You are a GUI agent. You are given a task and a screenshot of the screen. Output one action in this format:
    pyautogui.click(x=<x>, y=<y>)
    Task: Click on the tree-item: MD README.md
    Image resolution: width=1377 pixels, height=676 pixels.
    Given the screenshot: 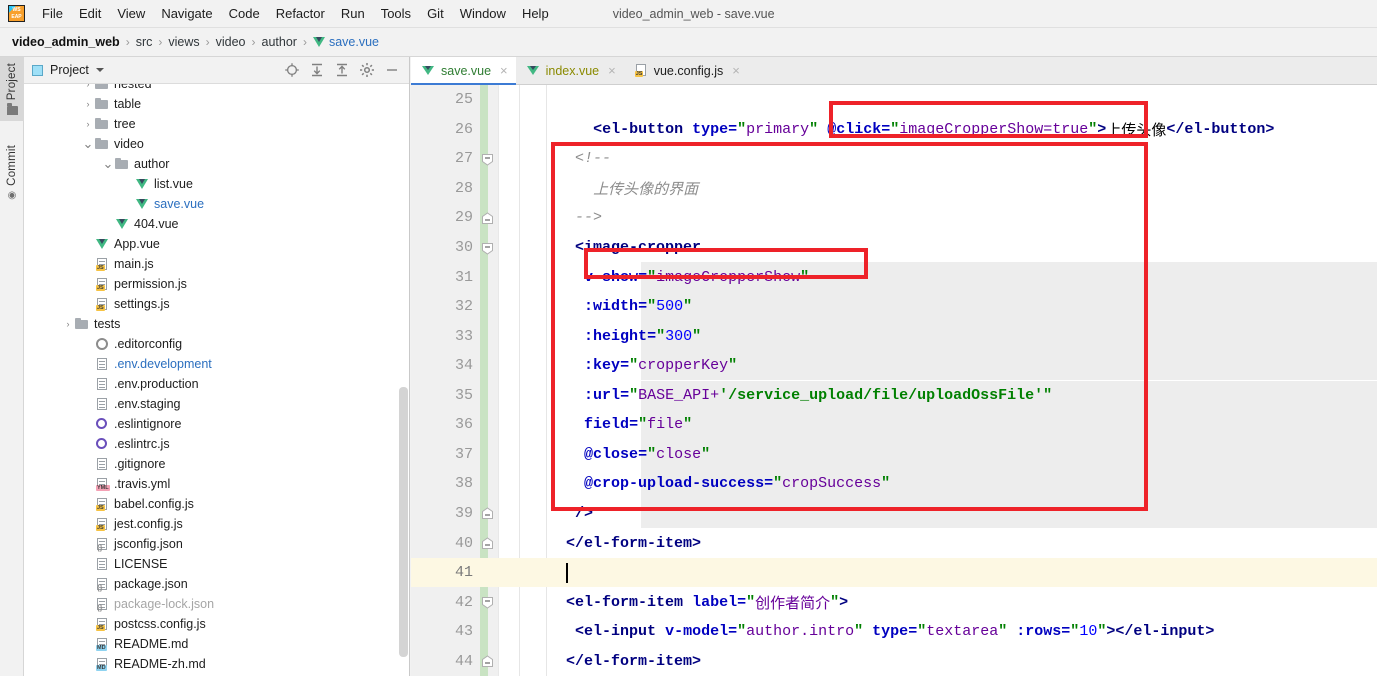 What is the action you would take?
    pyautogui.click(x=216, y=644)
    